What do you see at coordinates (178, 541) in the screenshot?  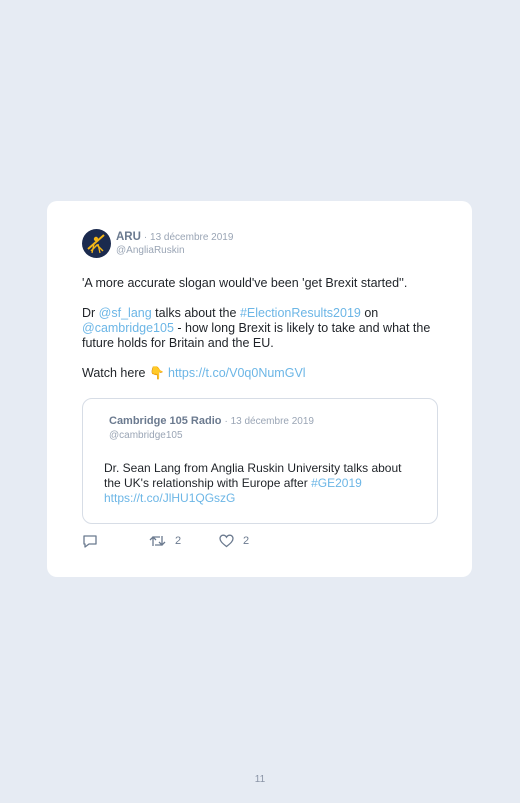 I see `retweet-count: 2` at bounding box center [178, 541].